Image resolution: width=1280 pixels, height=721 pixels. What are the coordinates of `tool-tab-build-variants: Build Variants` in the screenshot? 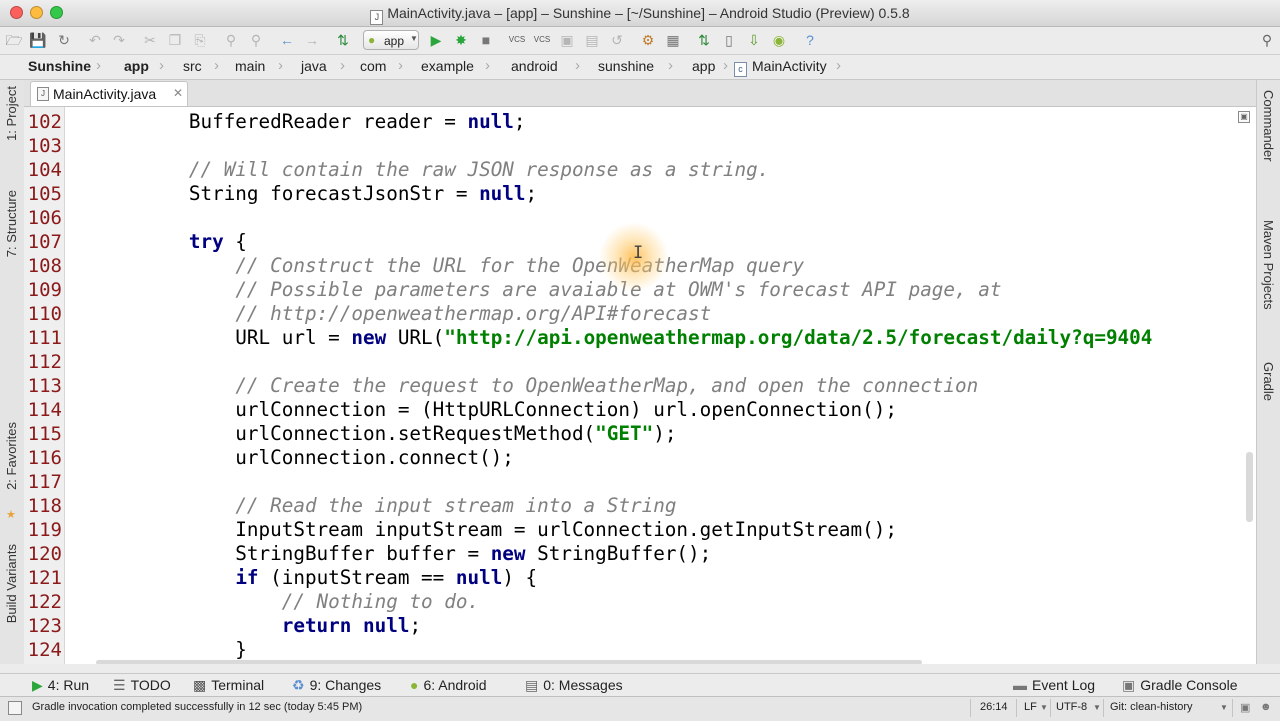 It's located at (12, 599).